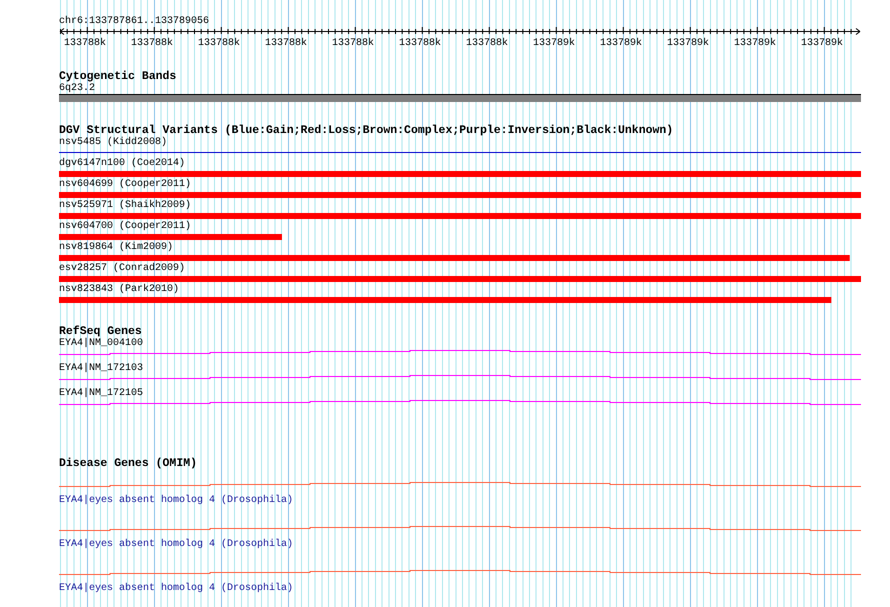 This screenshot has height=607, width=890. What do you see at coordinates (128, 463) in the screenshot?
I see `track-title: Disease Genes (OMIM)` at bounding box center [128, 463].